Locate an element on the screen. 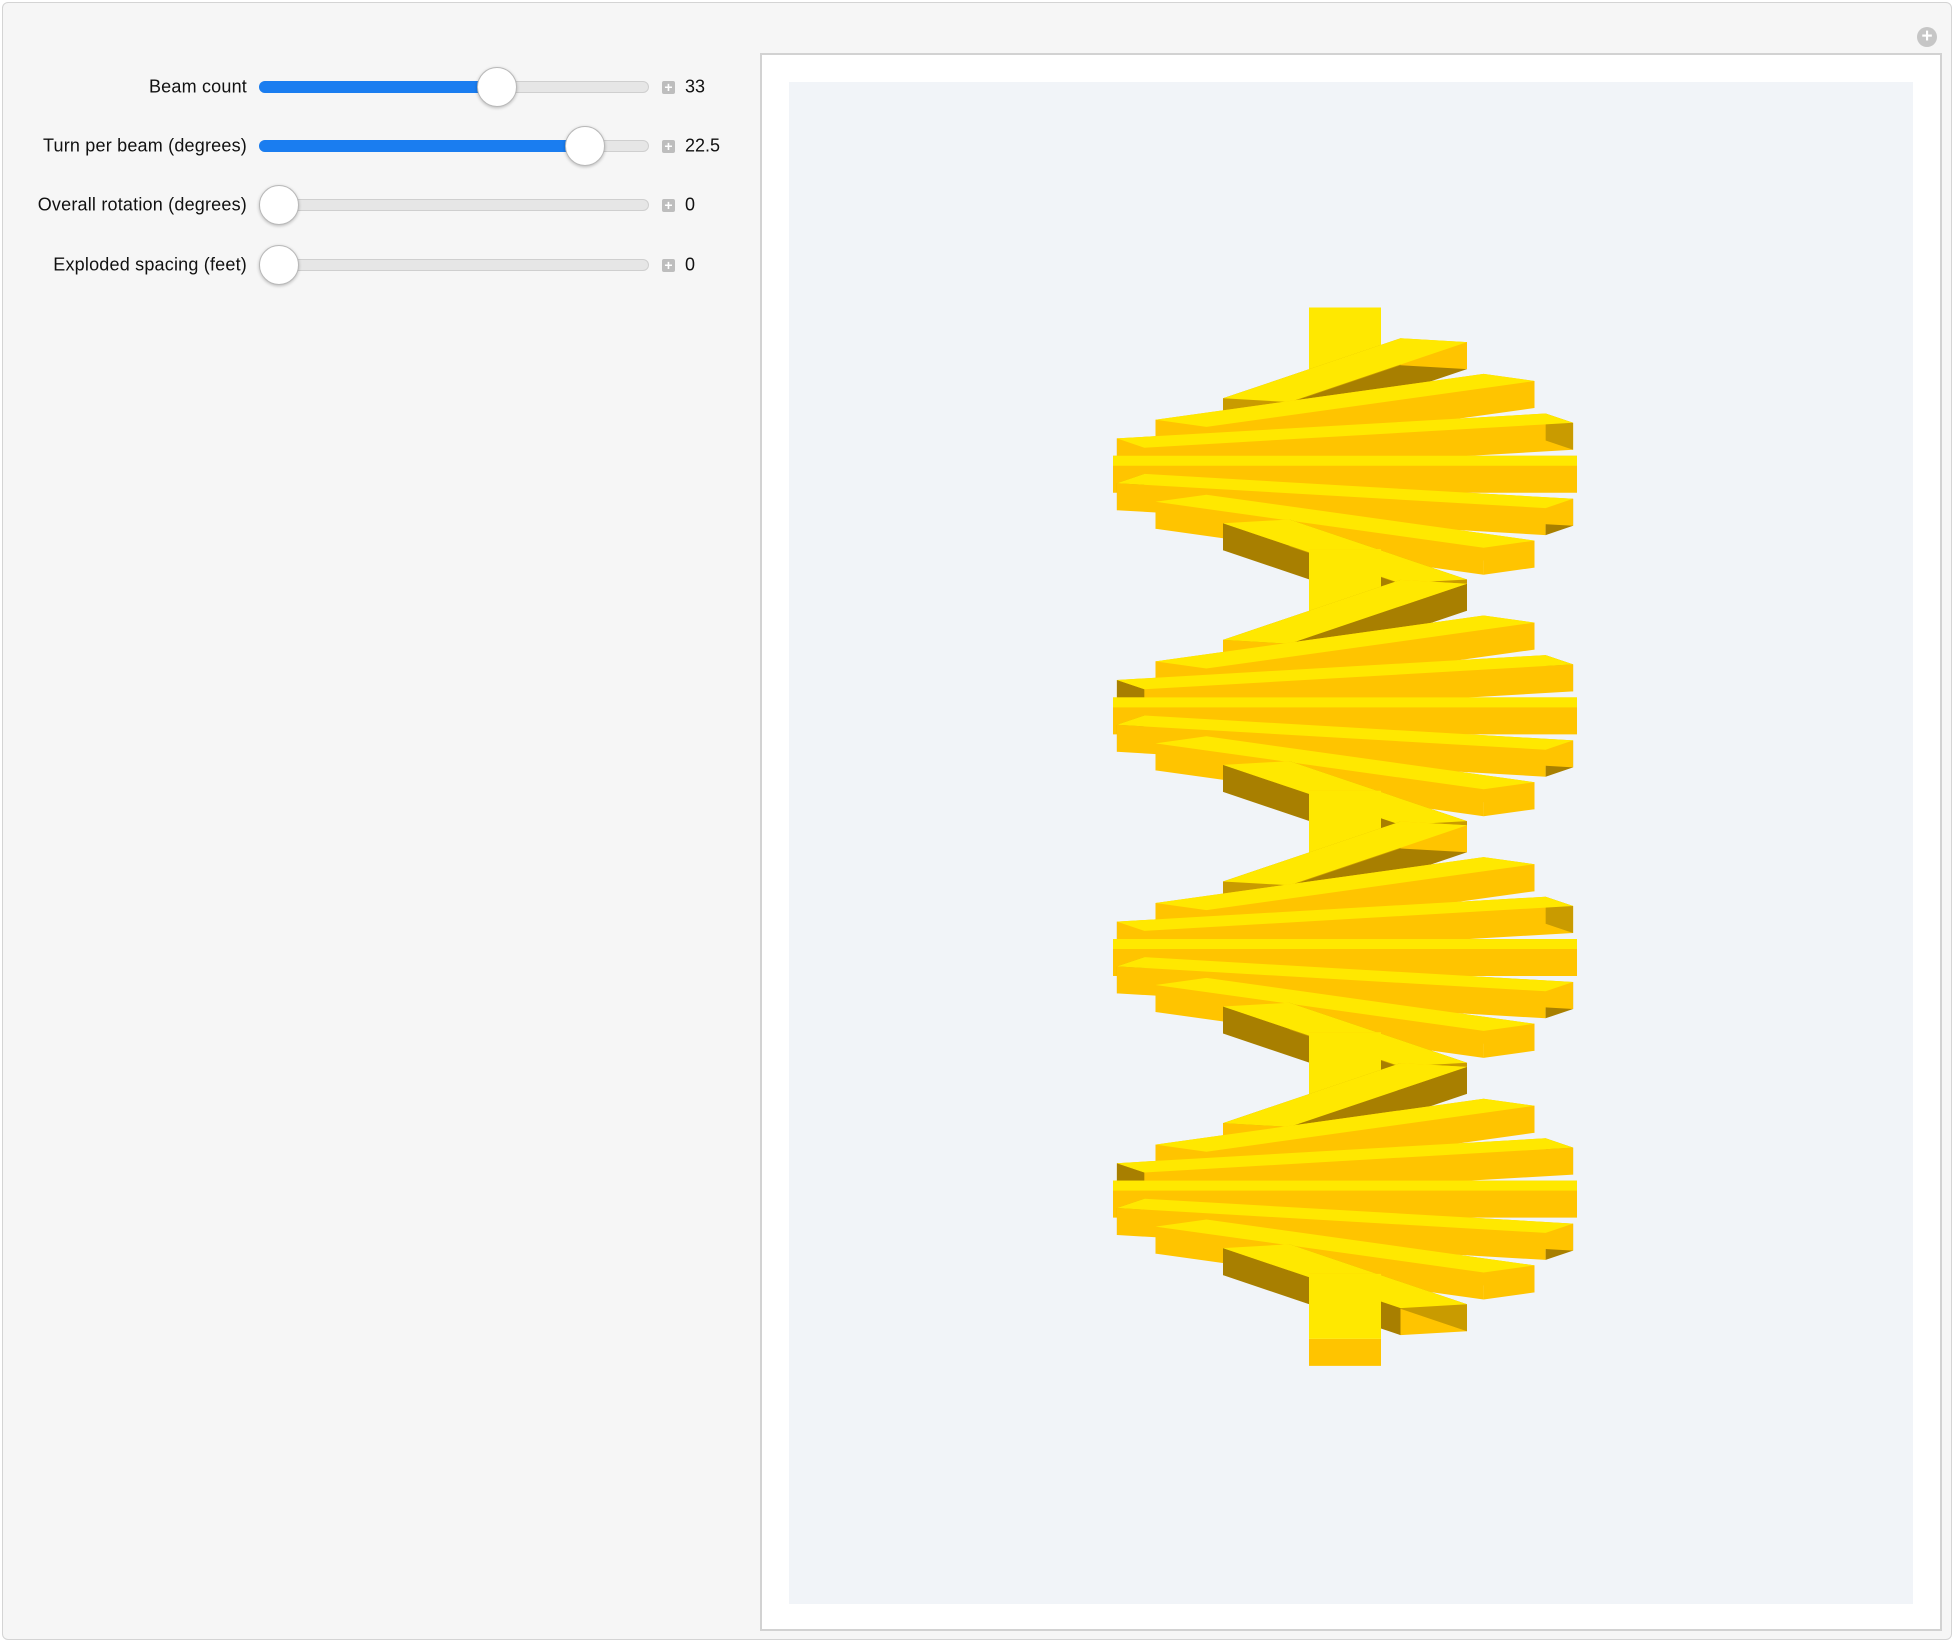 Image resolution: width=1955 pixels, height=1644 pixels. overall-rotation-slider-track is located at coordinates (454, 205).